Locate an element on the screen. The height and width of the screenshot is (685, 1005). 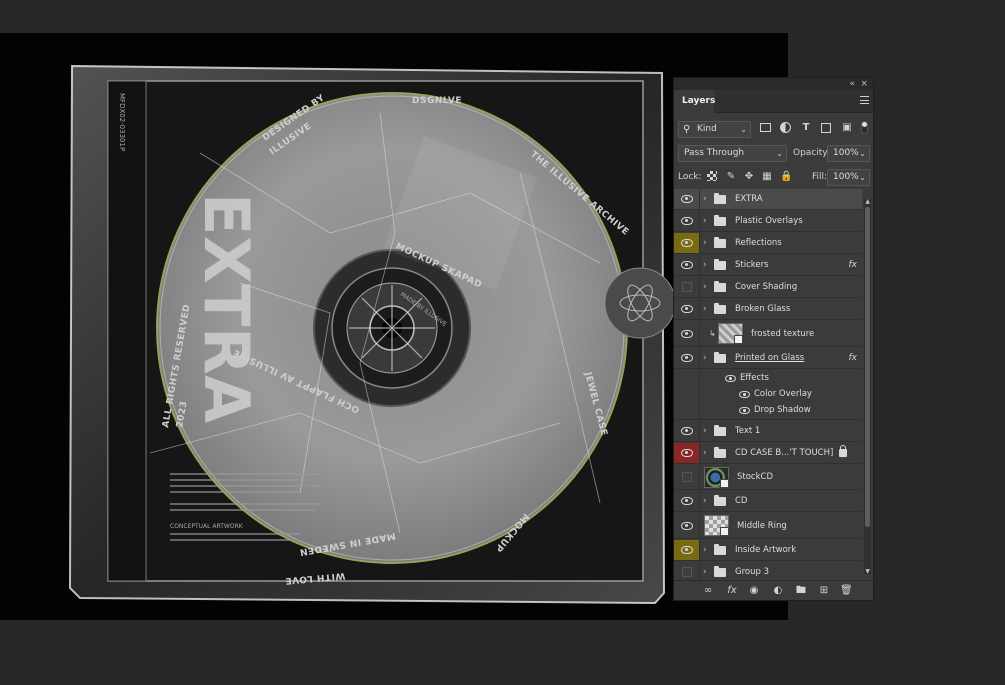
panel-menu-icon is located at coordinates (864, 100).